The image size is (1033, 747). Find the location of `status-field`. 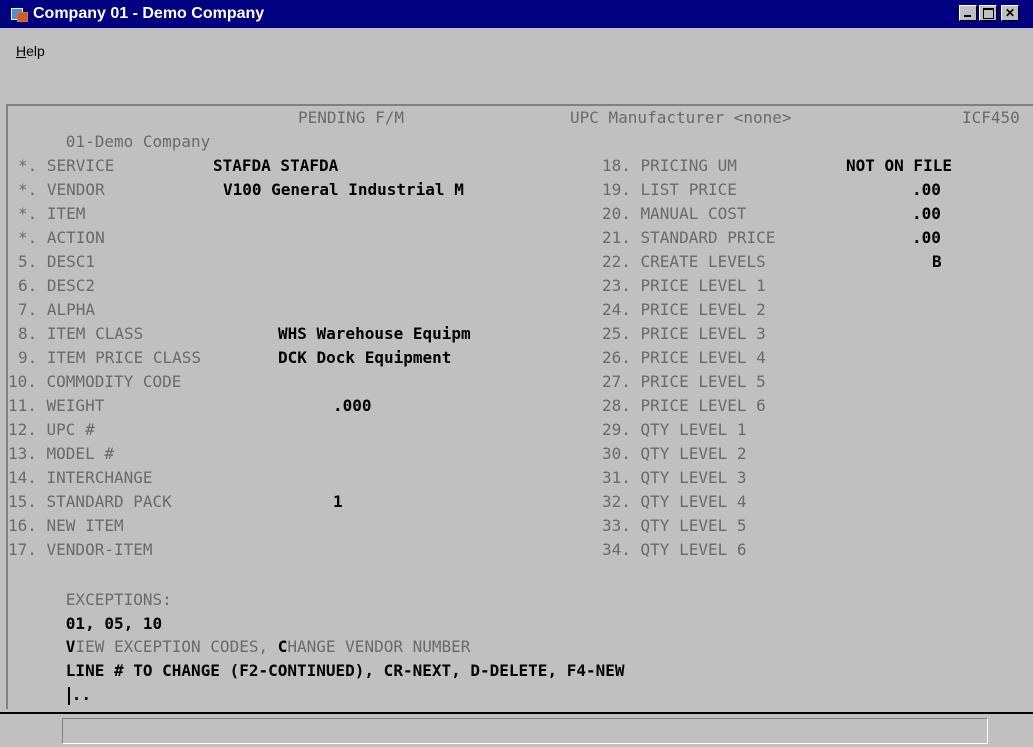

status-field is located at coordinates (525, 731).